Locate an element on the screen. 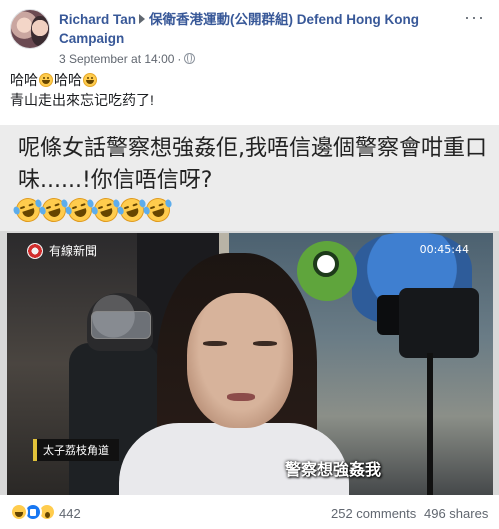  author-avatar is located at coordinates (30, 29).